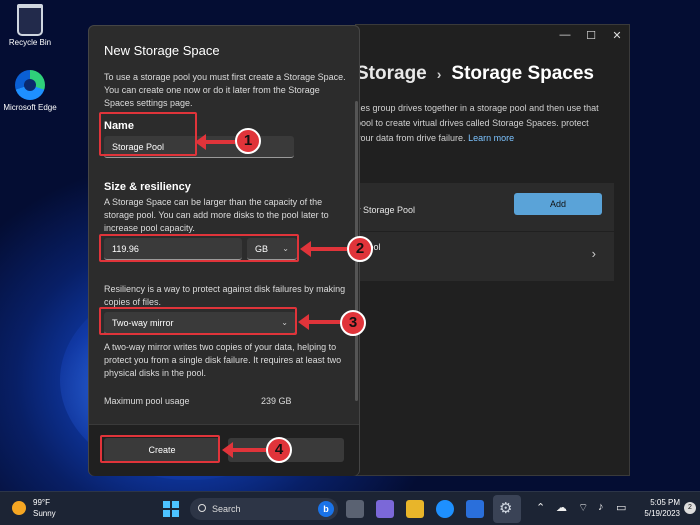  What do you see at coordinates (565, 37) in the screenshot?
I see `minimize-button: —` at bounding box center [565, 37].